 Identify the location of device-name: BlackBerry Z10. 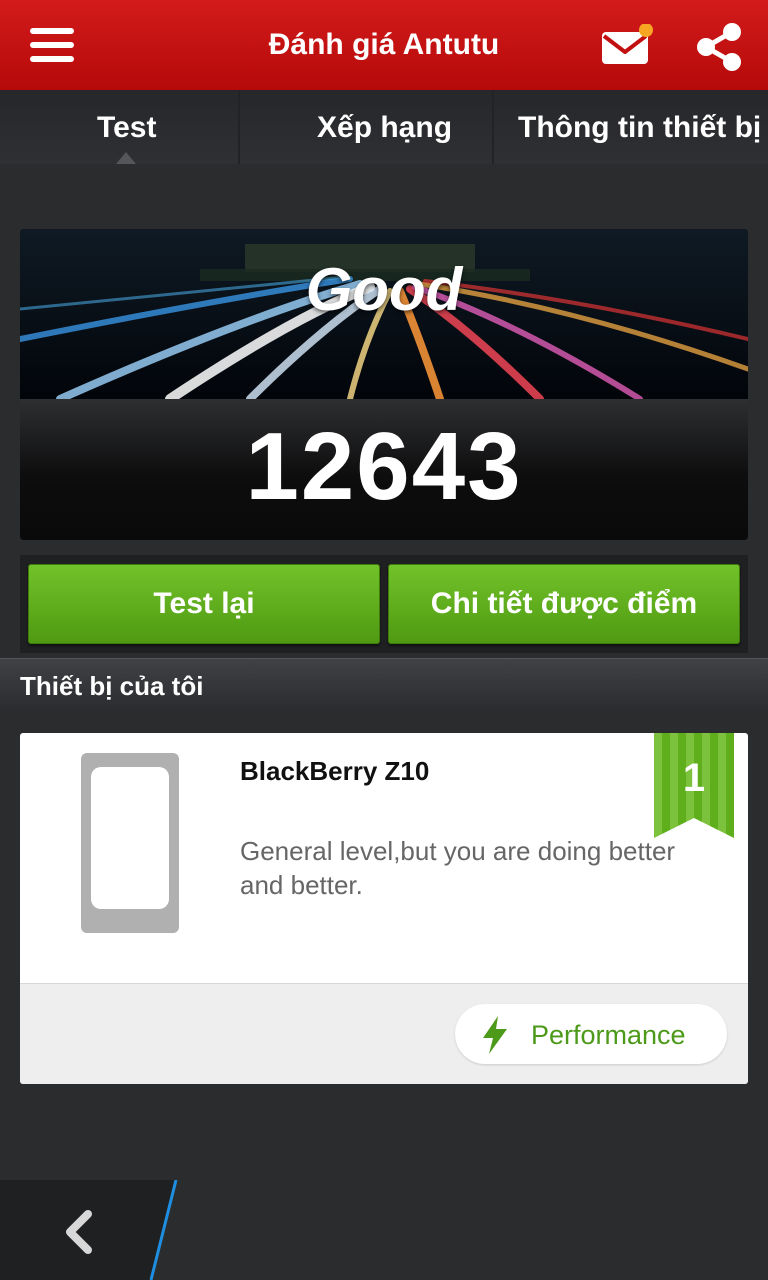
(335, 771).